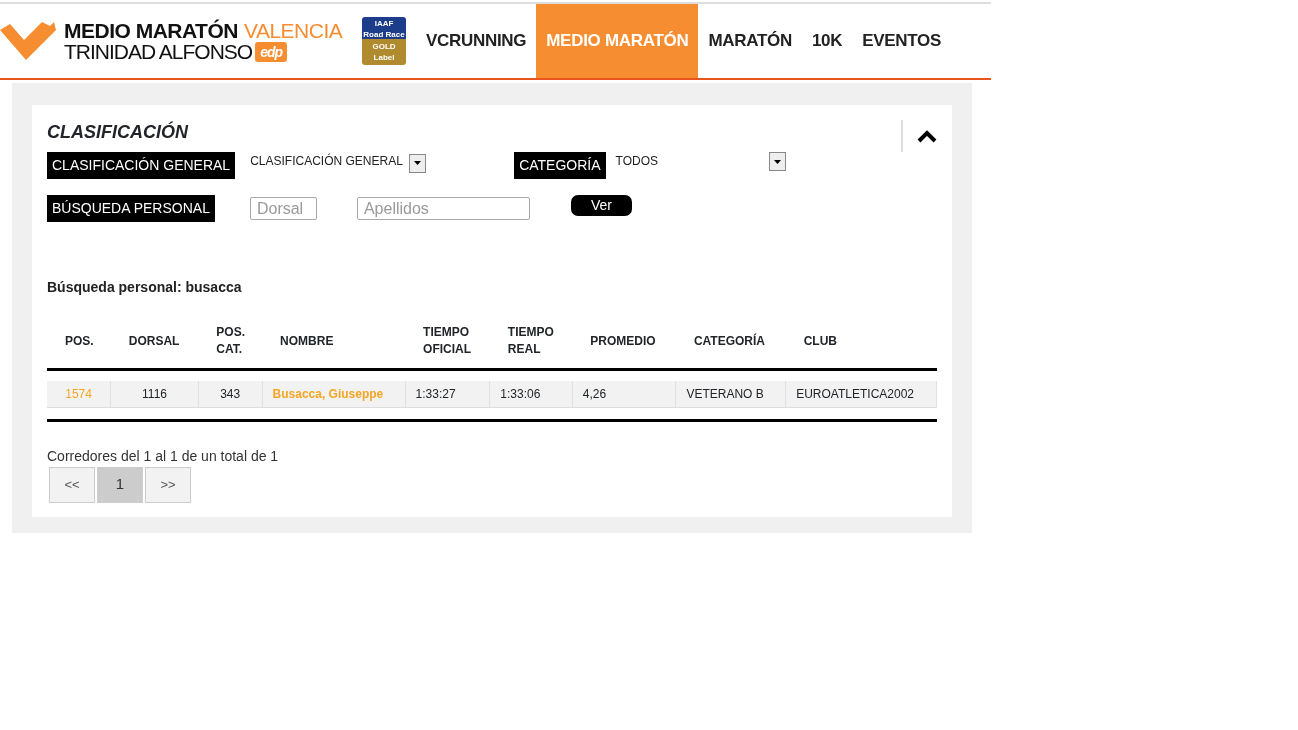 This screenshot has width=1298, height=730. What do you see at coordinates (154, 341) in the screenshot?
I see `column-header: DORSAL` at bounding box center [154, 341].